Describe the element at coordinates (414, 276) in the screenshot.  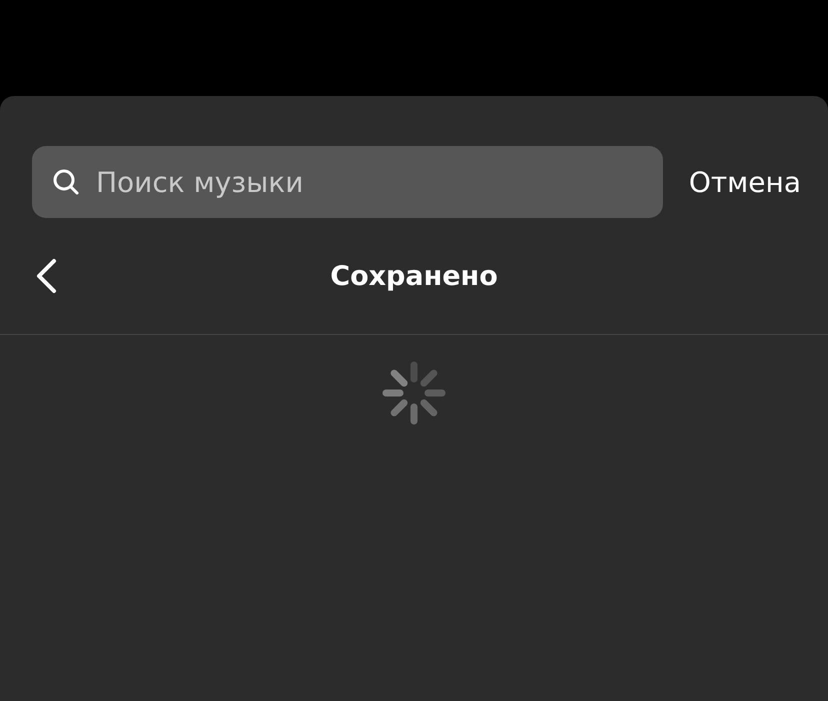
I see `screen-title: Сохранено` at that location.